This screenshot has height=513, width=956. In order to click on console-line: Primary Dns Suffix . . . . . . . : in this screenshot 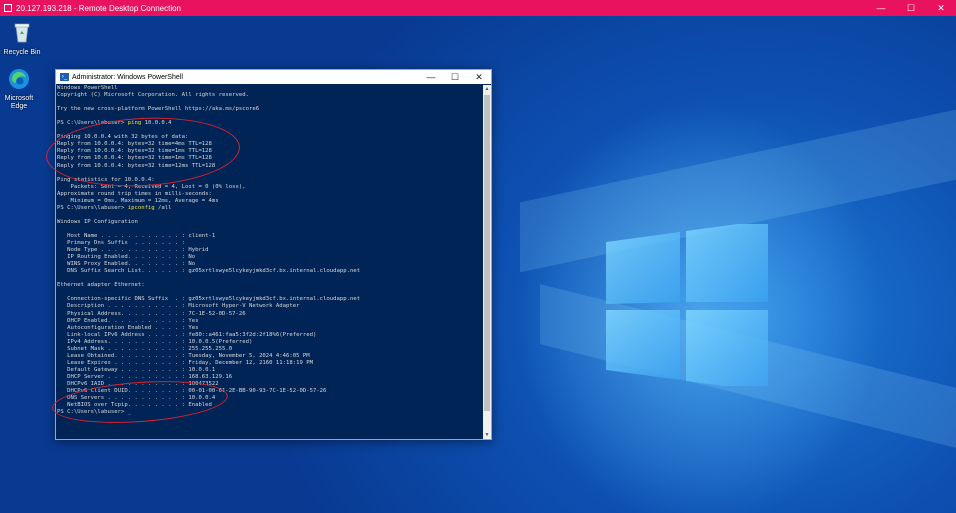, I will do `click(270, 243)`.